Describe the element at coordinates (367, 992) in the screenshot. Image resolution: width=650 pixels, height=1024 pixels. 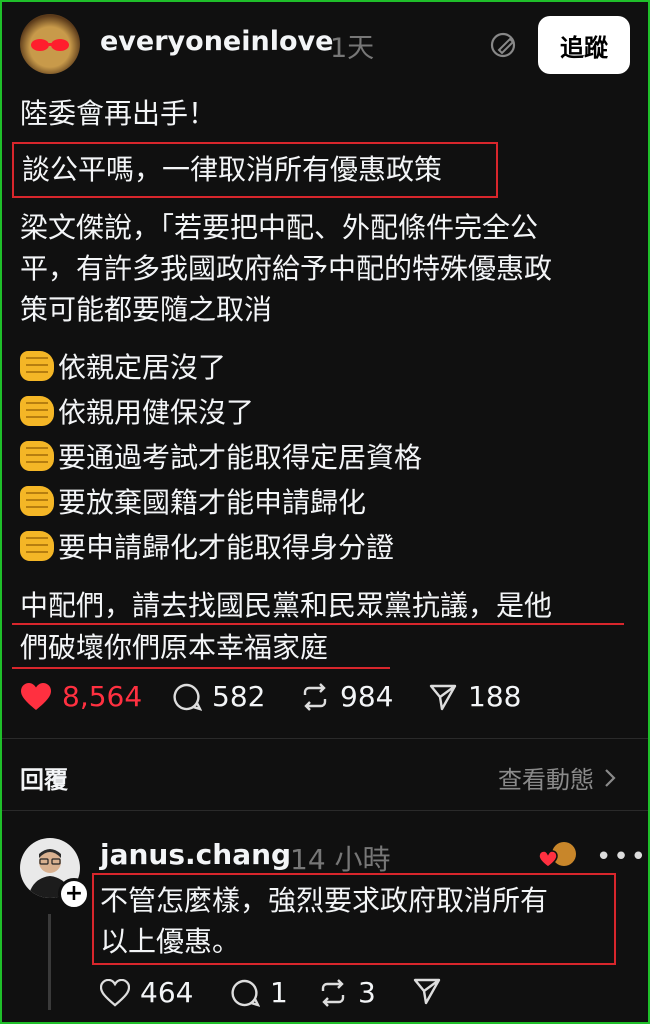
I see `reply-repost-count: 3` at that location.